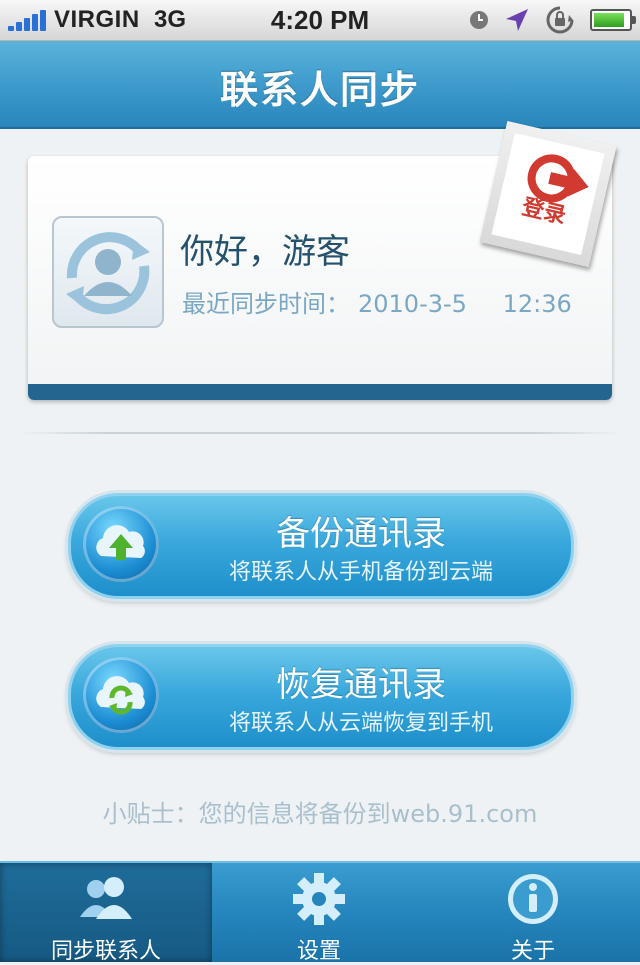  I want to click on backup-subtitle: 将联系人从手机备份到云端, so click(360, 572).